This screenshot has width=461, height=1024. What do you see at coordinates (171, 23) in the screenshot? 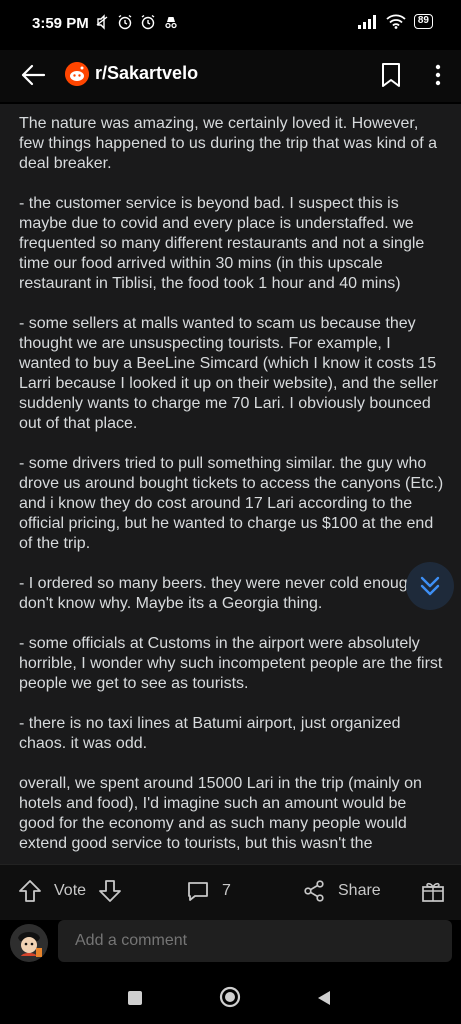
I see `incognito-icon` at bounding box center [171, 23].